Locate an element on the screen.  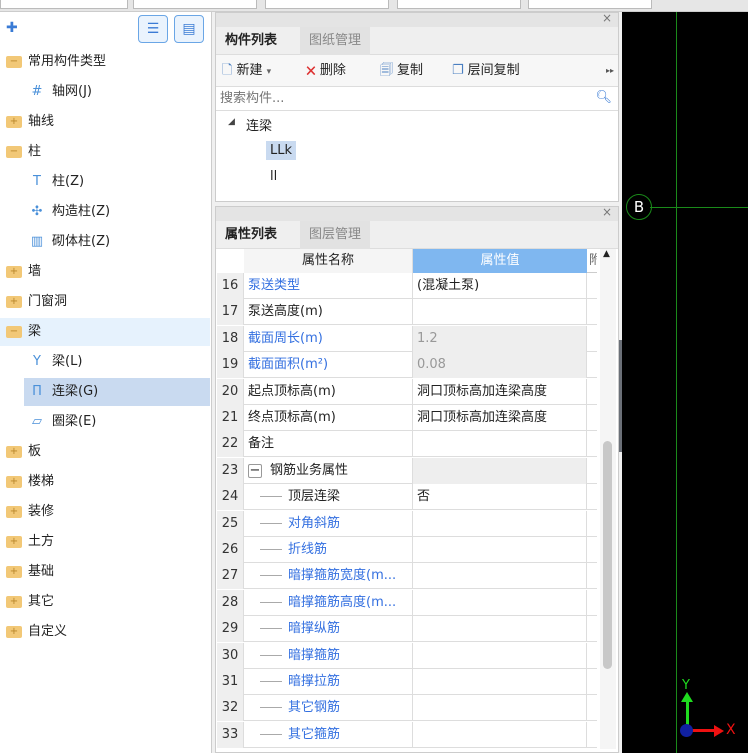
tab-layer-management: 图层管理 is located at coordinates (335, 235).